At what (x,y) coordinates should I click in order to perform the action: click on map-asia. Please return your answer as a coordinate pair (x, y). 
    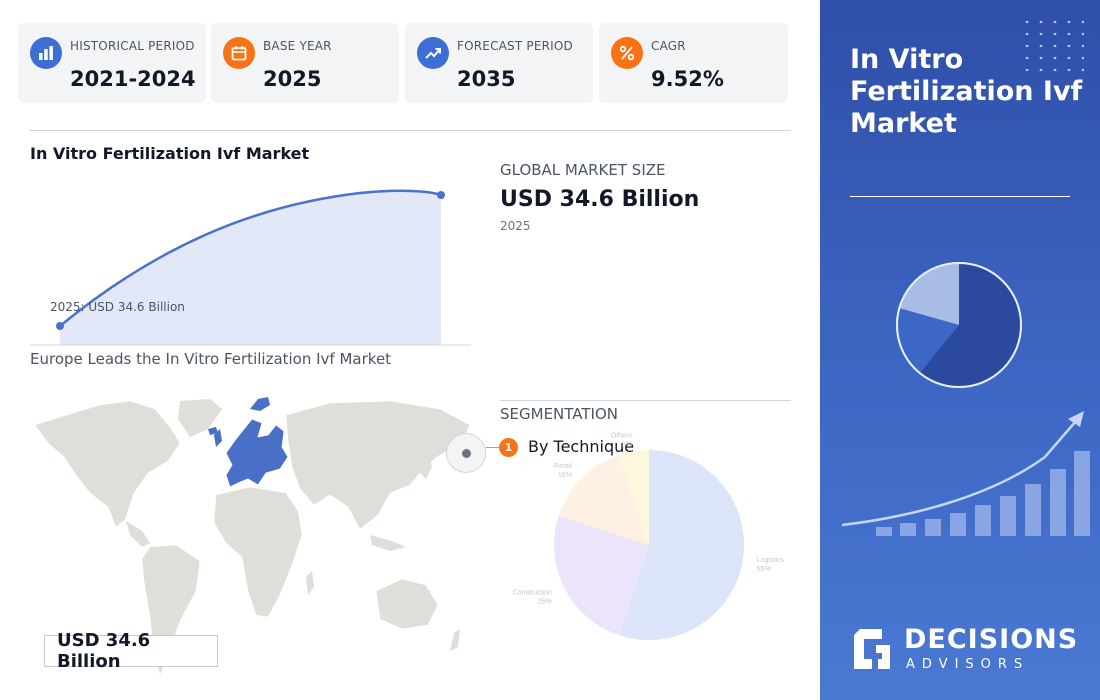
    Looking at the image, I should click on (378, 465).